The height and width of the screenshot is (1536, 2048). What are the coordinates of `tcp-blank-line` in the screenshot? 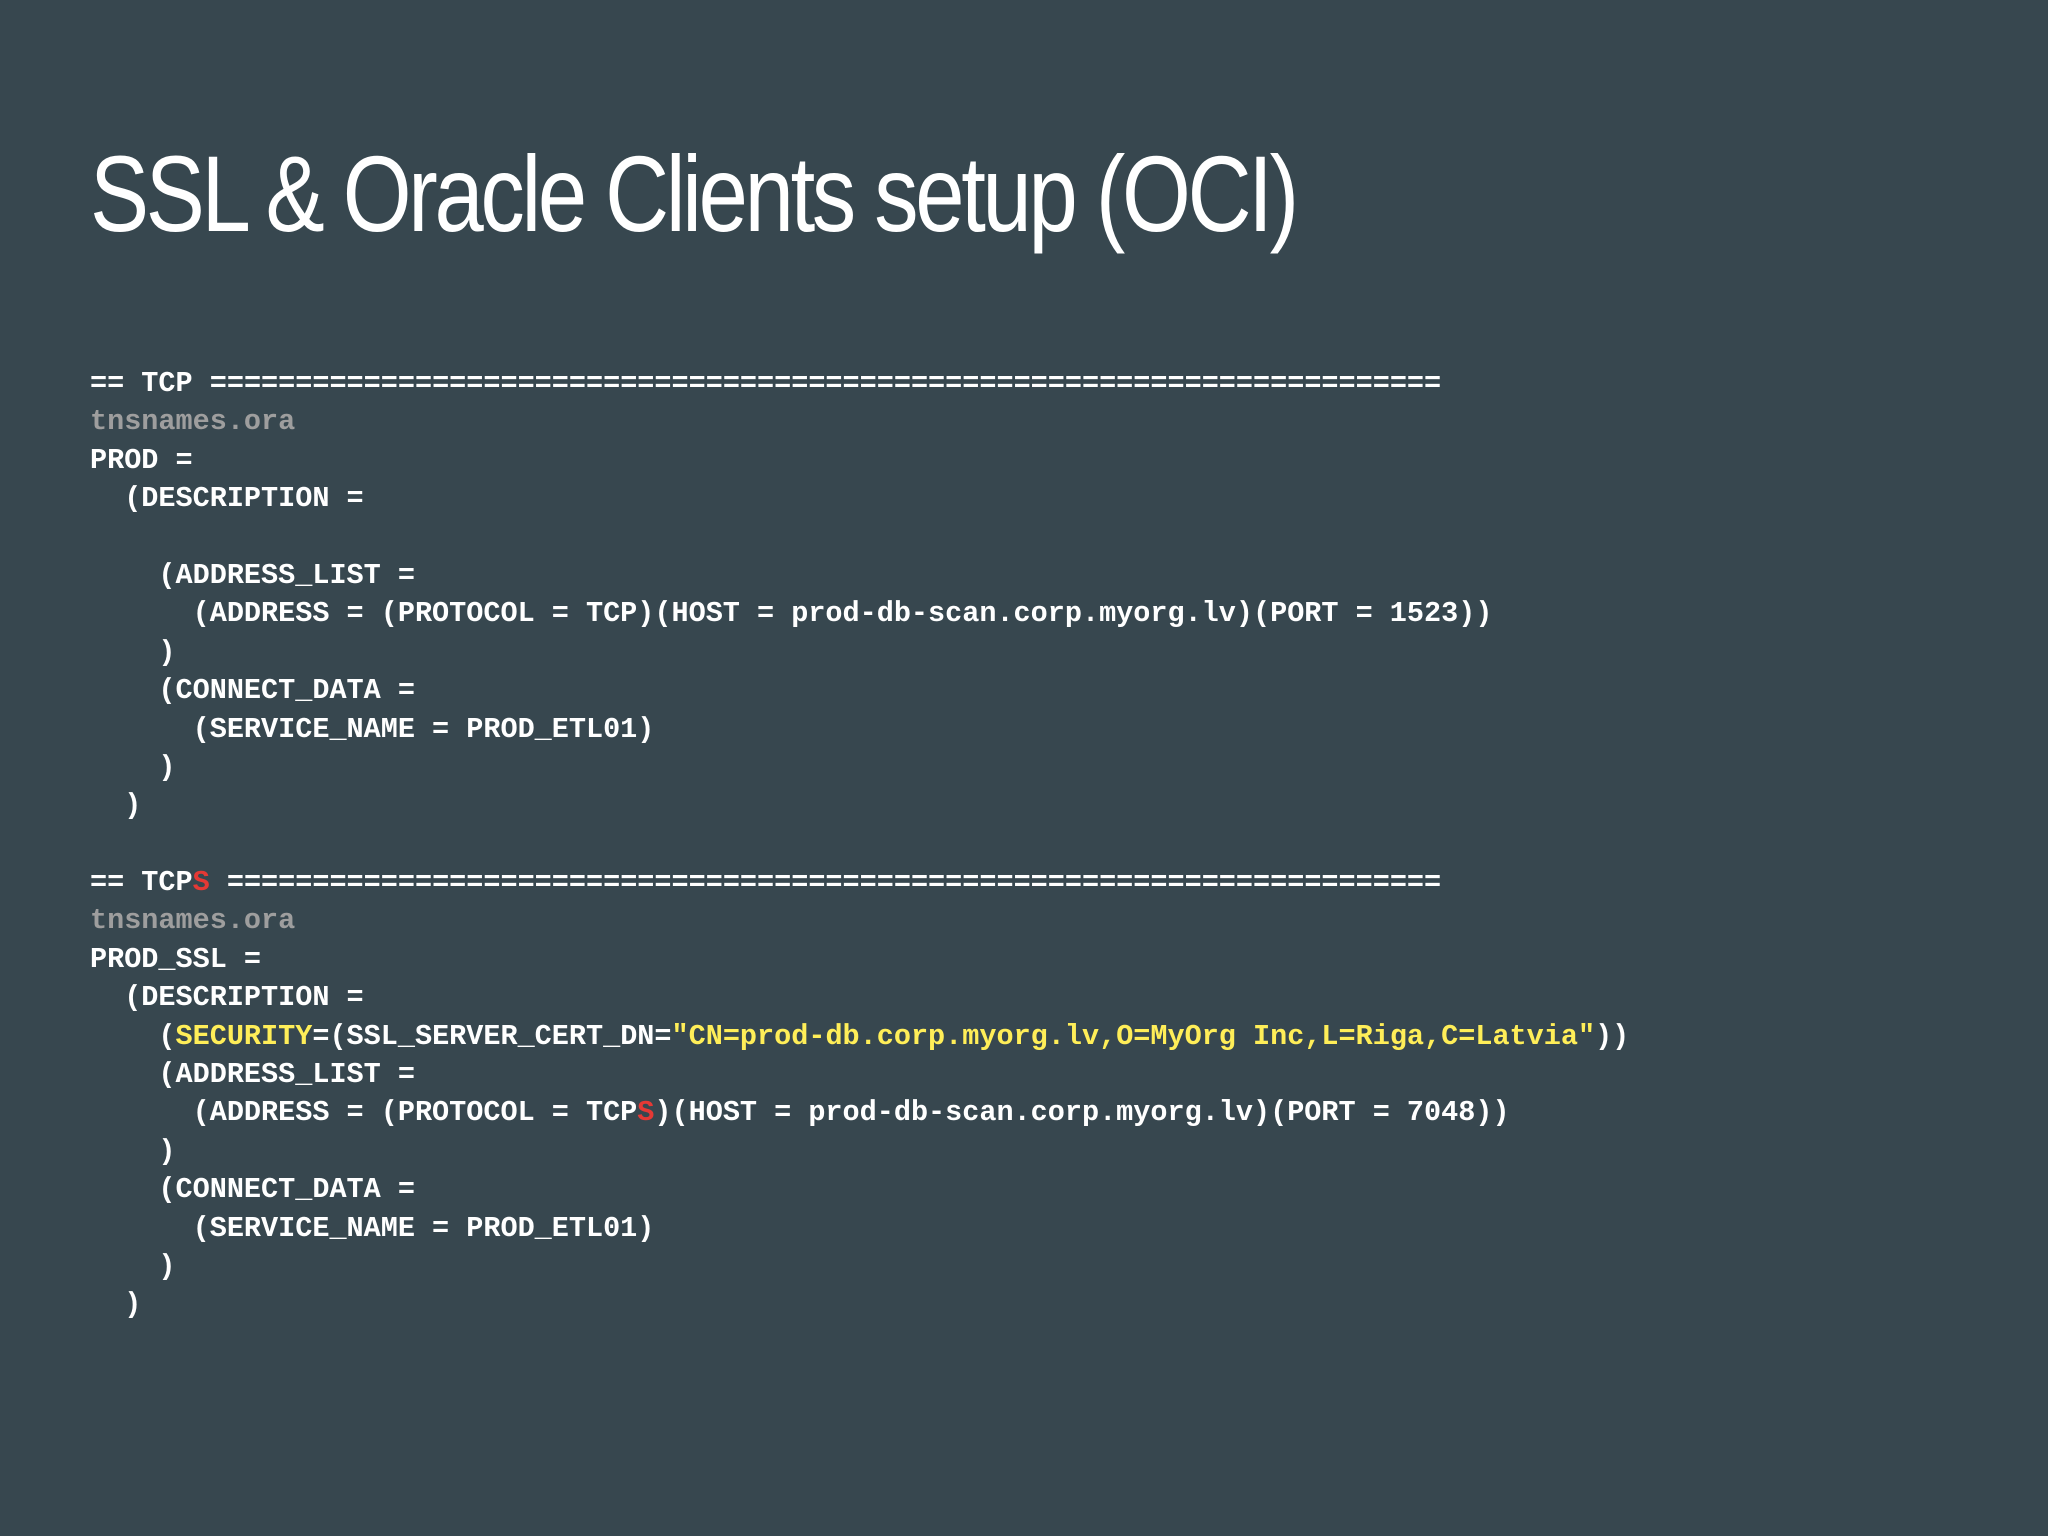 It's located at (791, 538).